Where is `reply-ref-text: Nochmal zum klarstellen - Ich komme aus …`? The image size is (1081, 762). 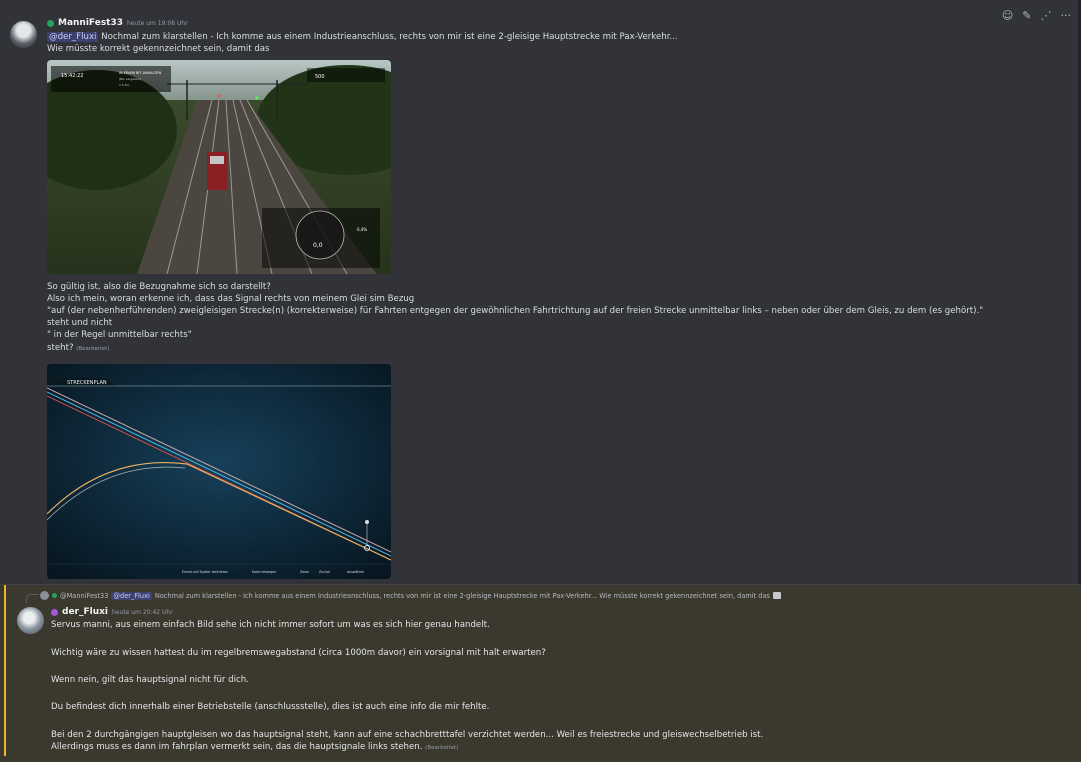 reply-ref-text: Nochmal zum klarstellen - Ich komme aus … is located at coordinates (462, 595).